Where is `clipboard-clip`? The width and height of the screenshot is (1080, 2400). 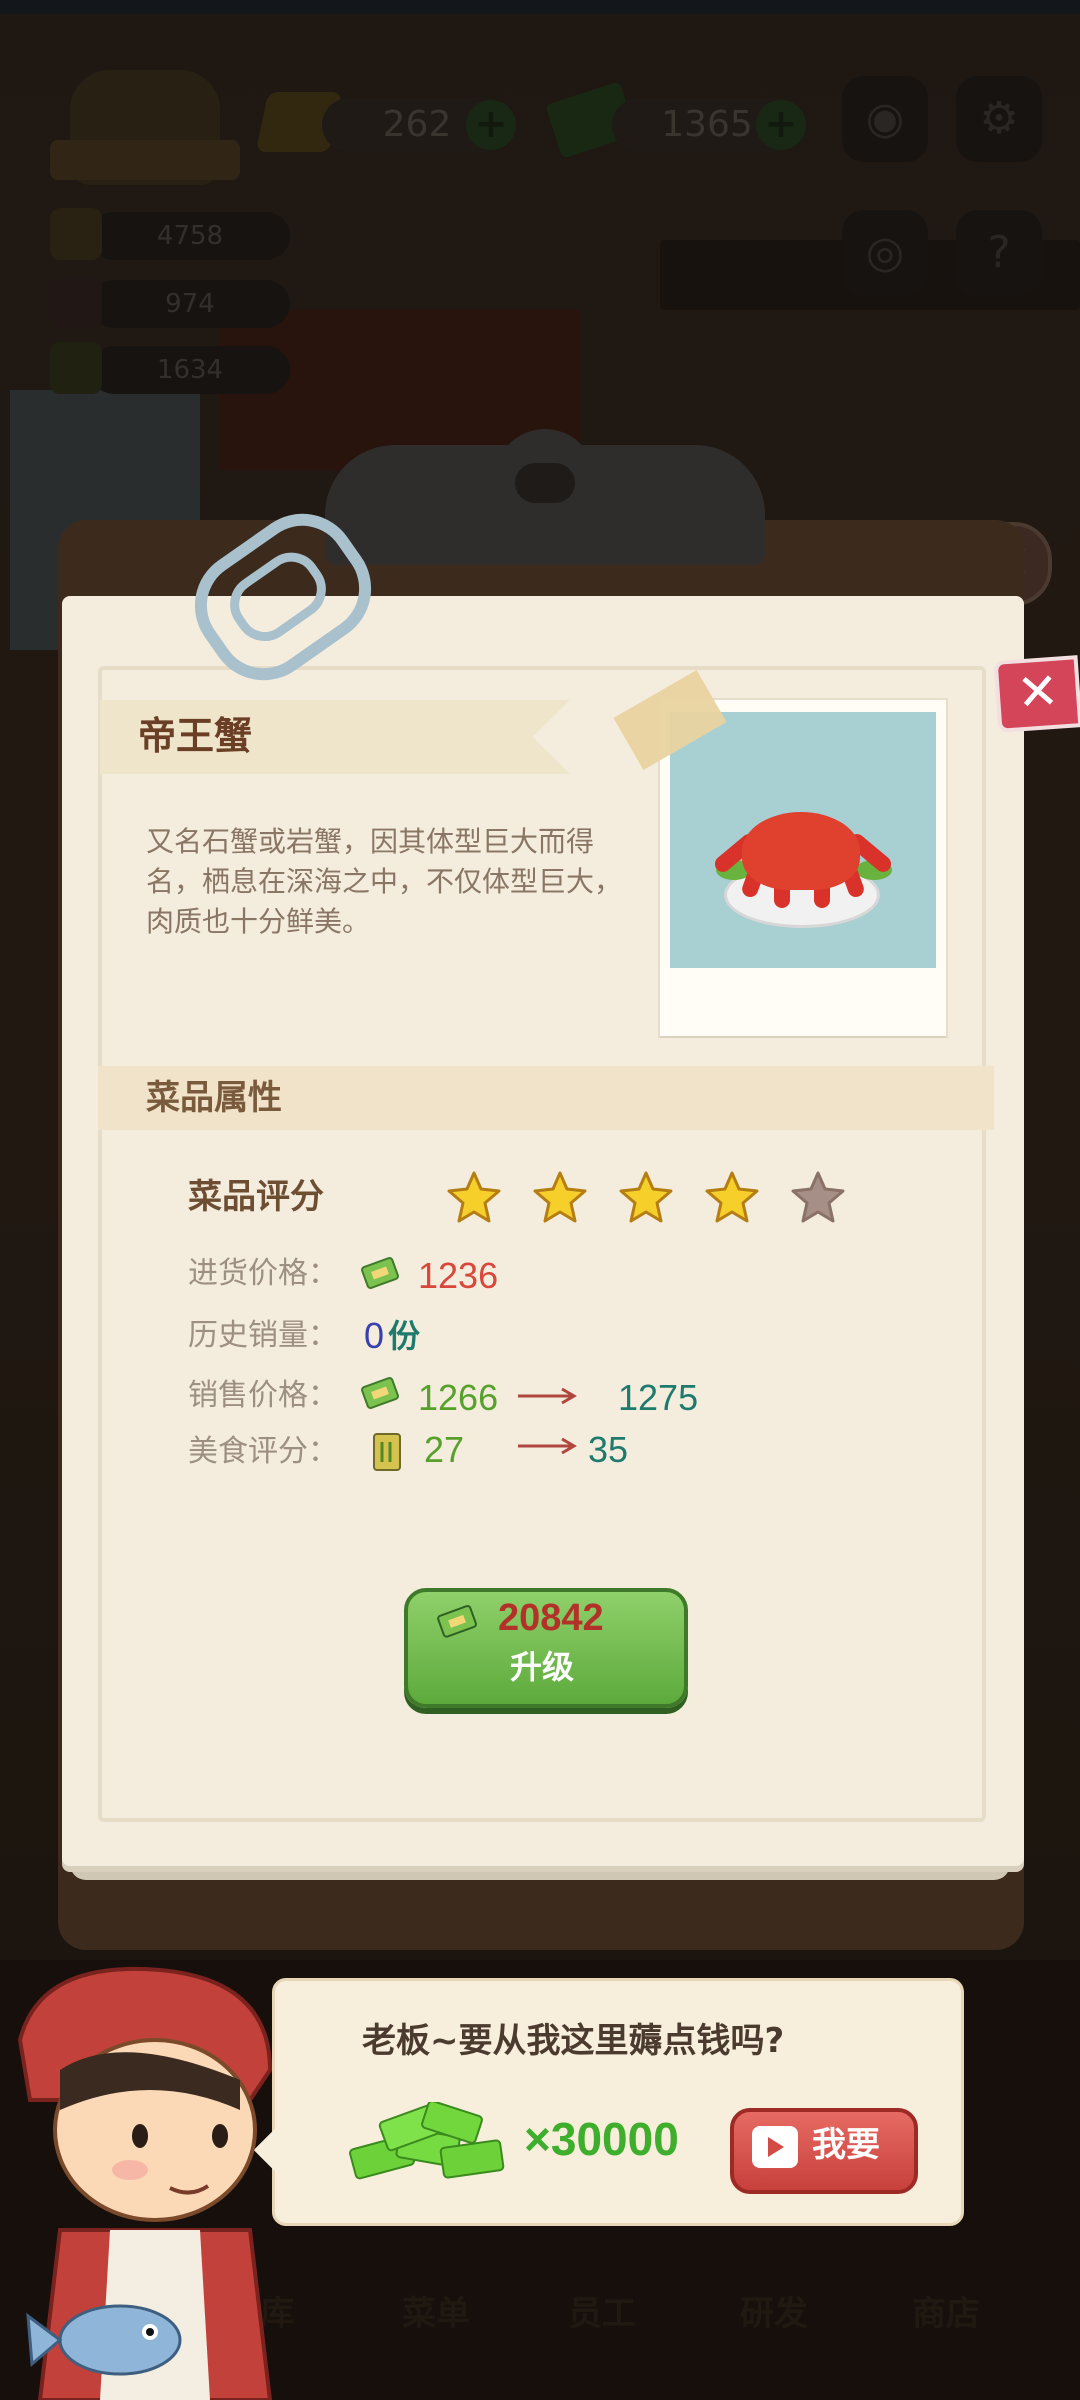 clipboard-clip is located at coordinates (545, 497).